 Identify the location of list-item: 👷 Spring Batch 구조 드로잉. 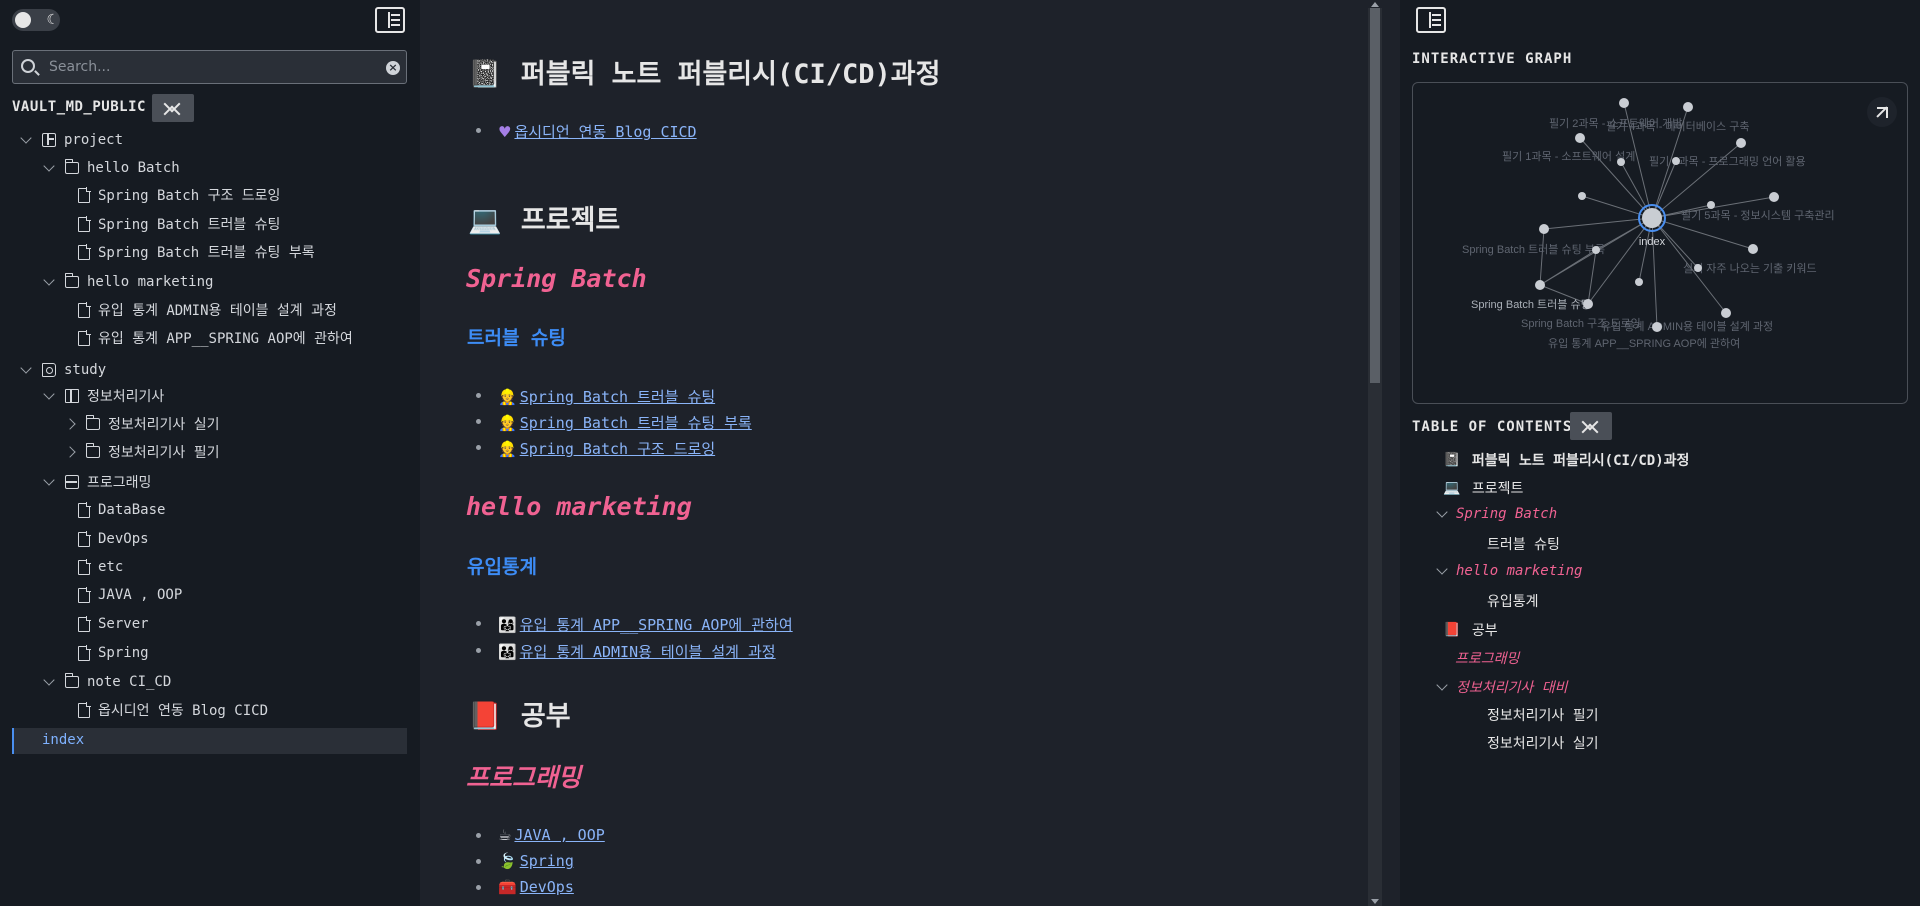
(595, 448).